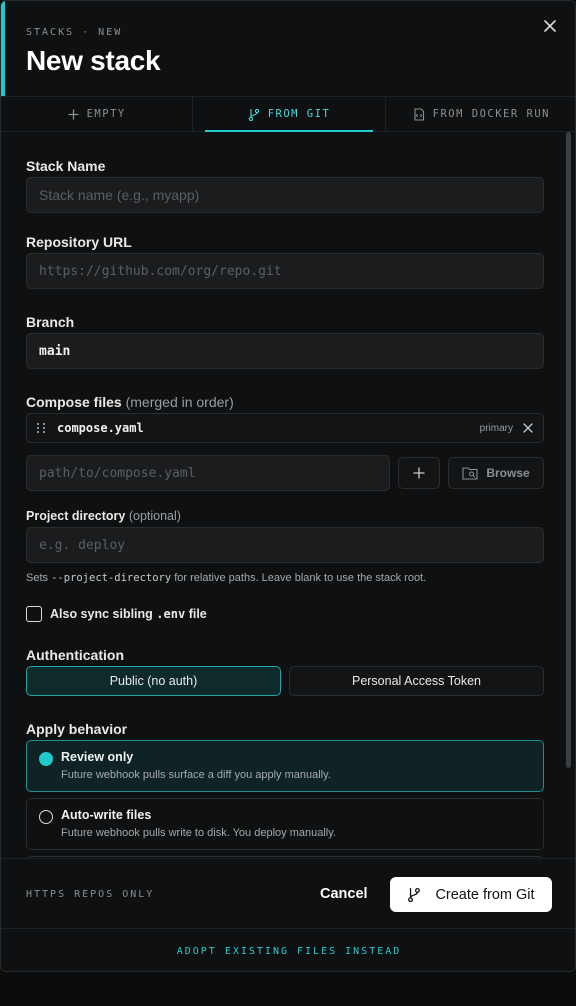 This screenshot has height=1006, width=576. I want to click on compose-file-item: compose.yaml primary, so click(285, 428).